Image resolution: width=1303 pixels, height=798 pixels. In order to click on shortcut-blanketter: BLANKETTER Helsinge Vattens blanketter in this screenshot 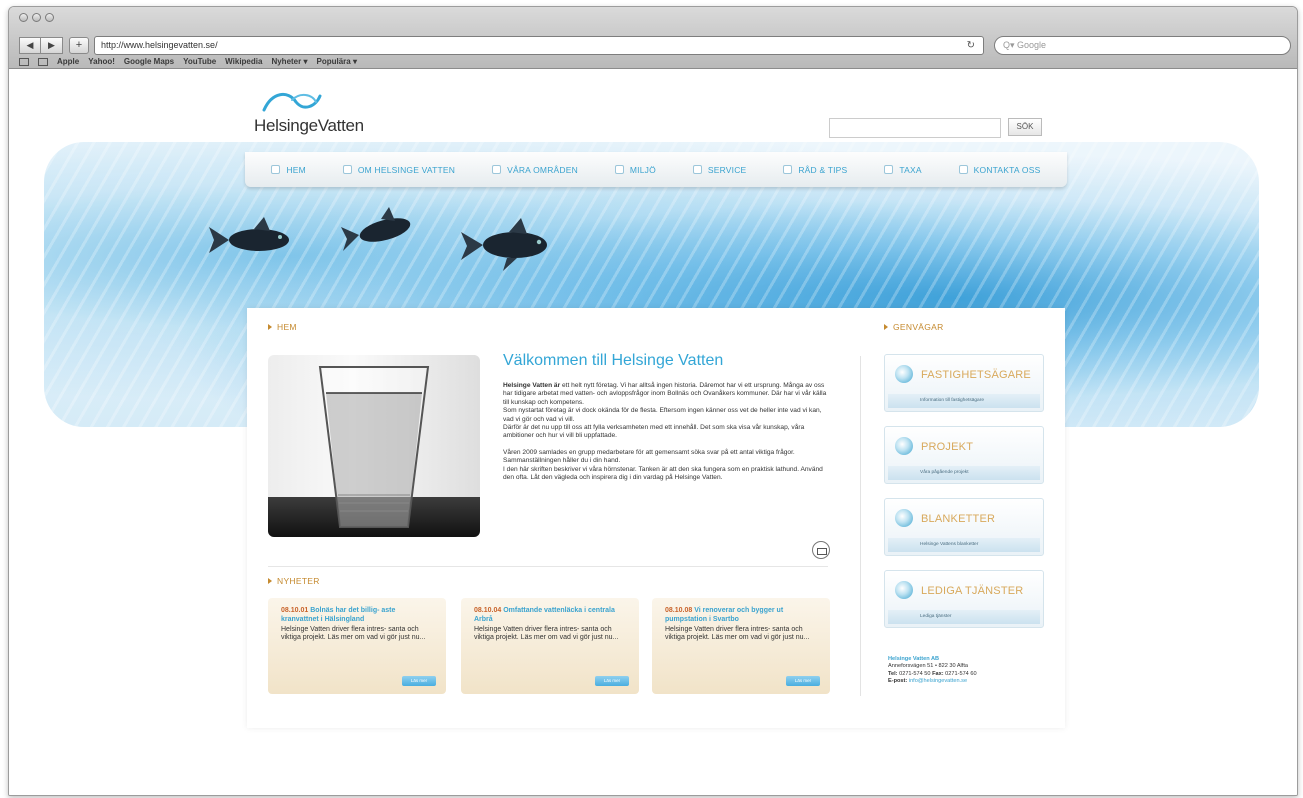, I will do `click(964, 527)`.